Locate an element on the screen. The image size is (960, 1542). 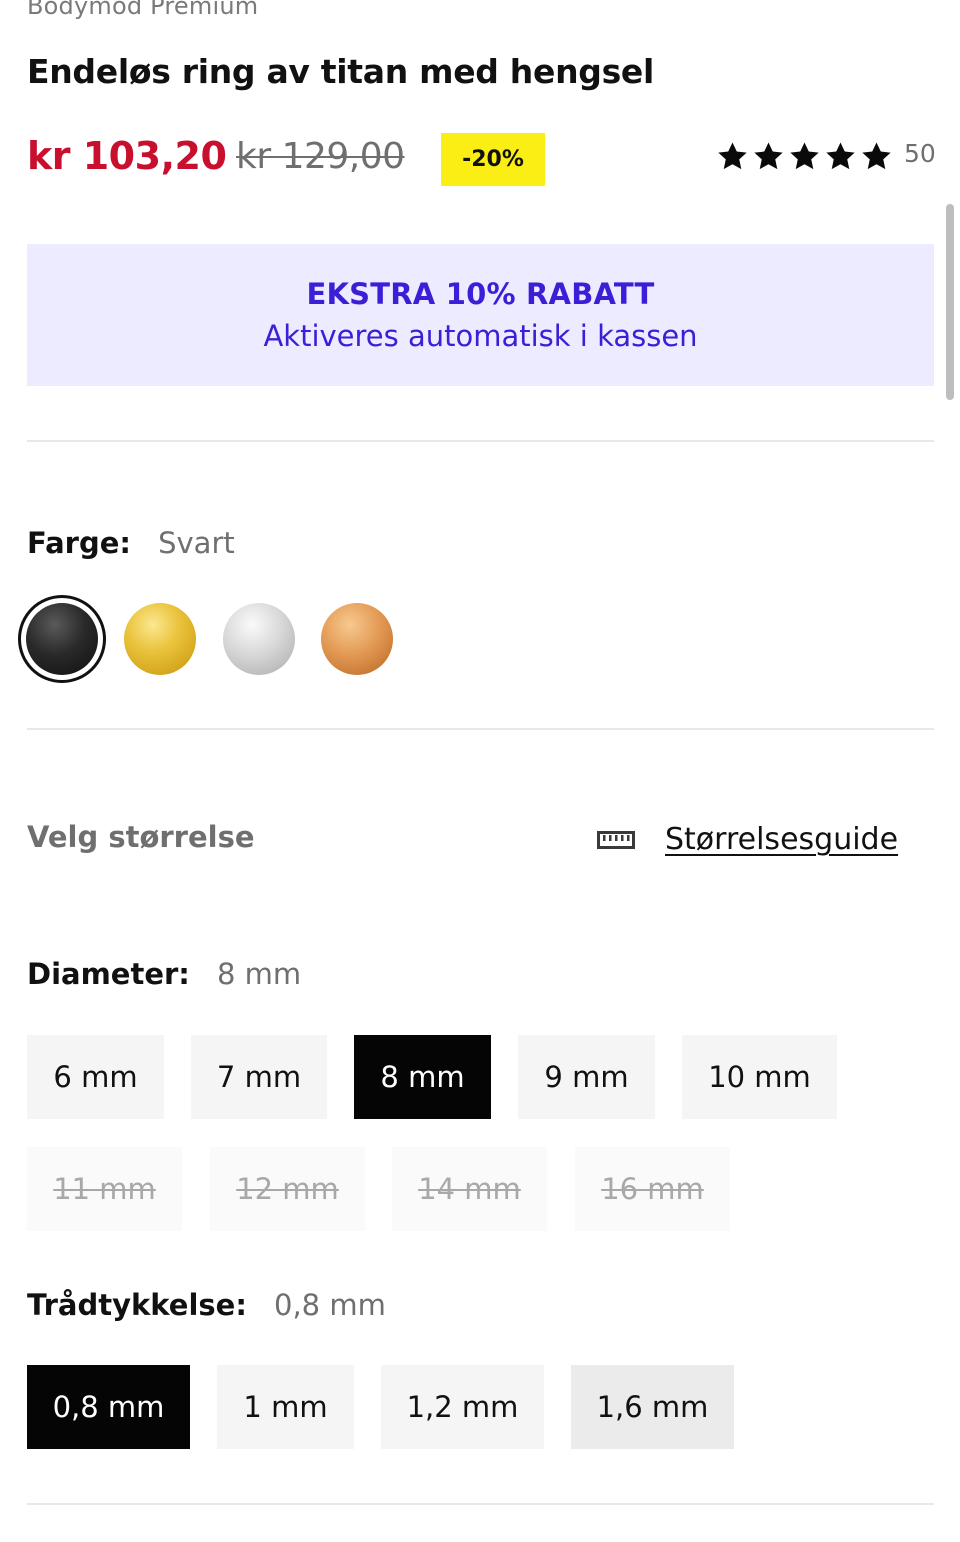
diameter-option: 7 mm is located at coordinates (259, 1077).